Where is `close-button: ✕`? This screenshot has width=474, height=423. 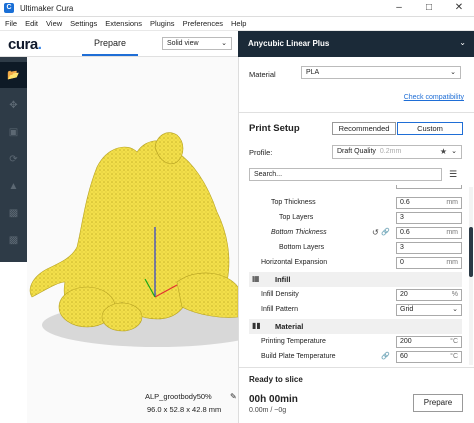
close-button: ✕ is located at coordinates (459, 8).